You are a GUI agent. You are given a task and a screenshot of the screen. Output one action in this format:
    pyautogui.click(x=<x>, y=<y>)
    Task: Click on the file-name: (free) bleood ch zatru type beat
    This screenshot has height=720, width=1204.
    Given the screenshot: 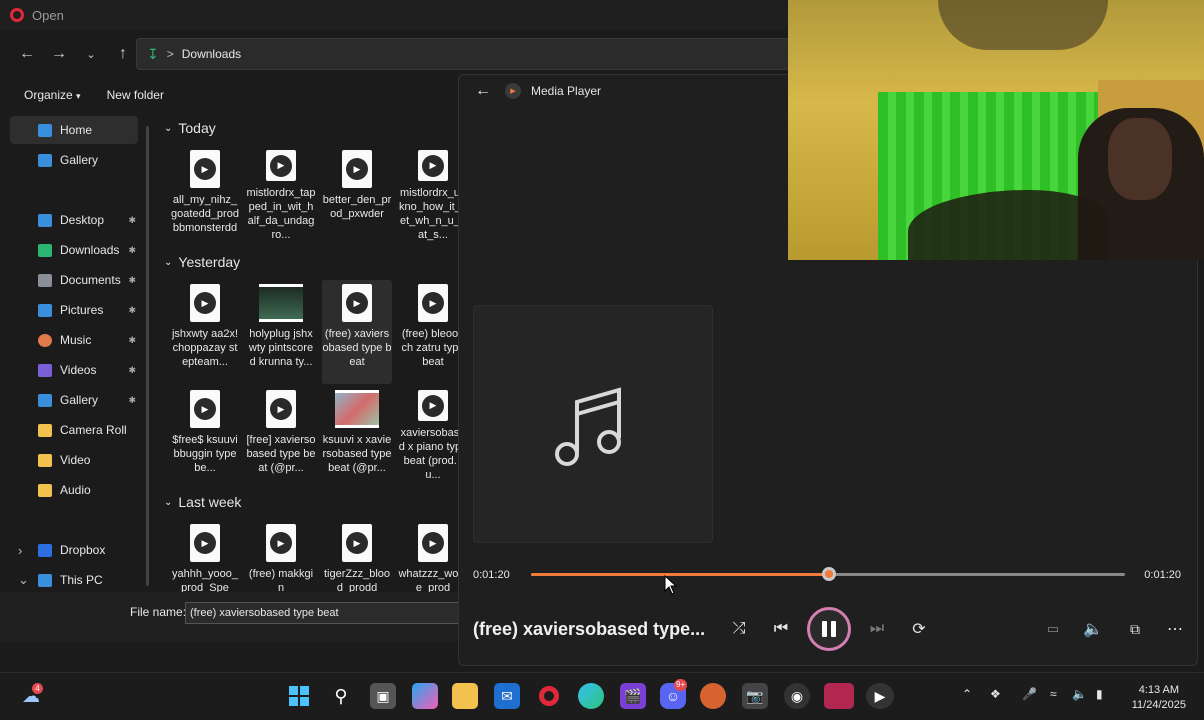 What is the action you would take?
    pyautogui.click(x=430, y=348)
    